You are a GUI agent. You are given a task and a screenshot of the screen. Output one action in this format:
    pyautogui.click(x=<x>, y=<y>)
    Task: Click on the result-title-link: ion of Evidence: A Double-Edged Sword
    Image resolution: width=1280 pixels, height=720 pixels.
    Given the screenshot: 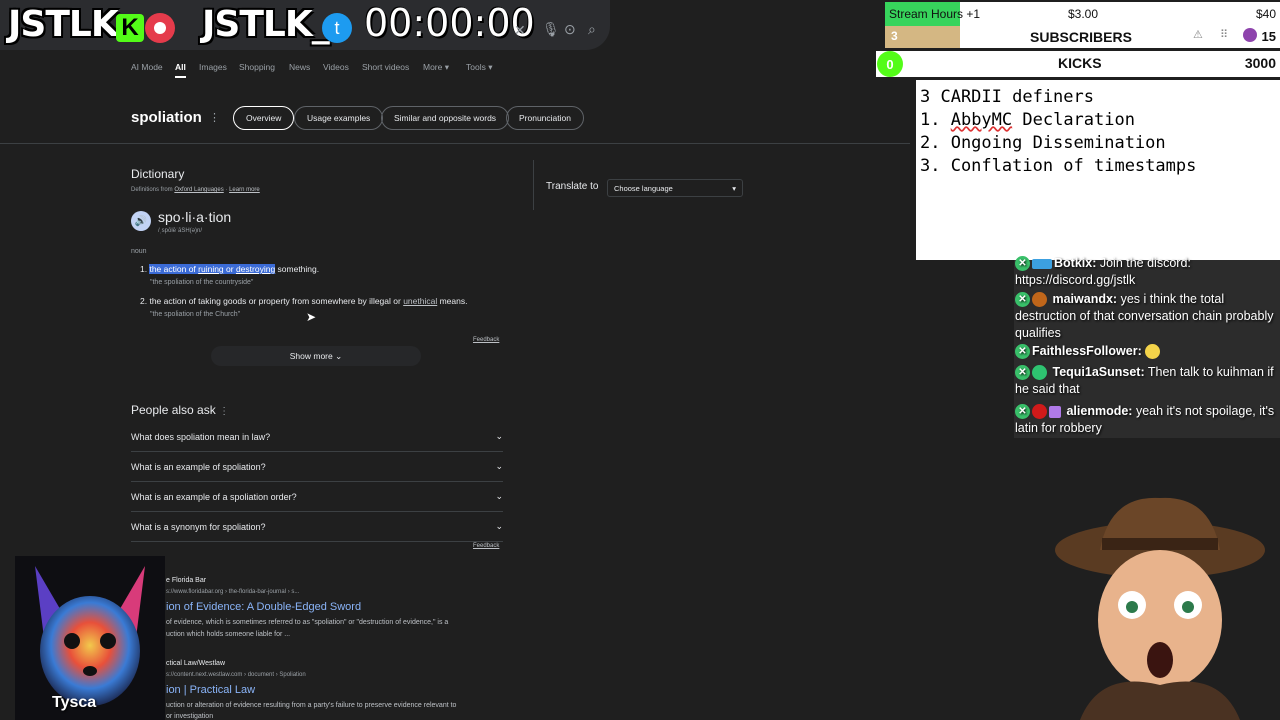 What is the action you would take?
    pyautogui.click(x=263, y=607)
    